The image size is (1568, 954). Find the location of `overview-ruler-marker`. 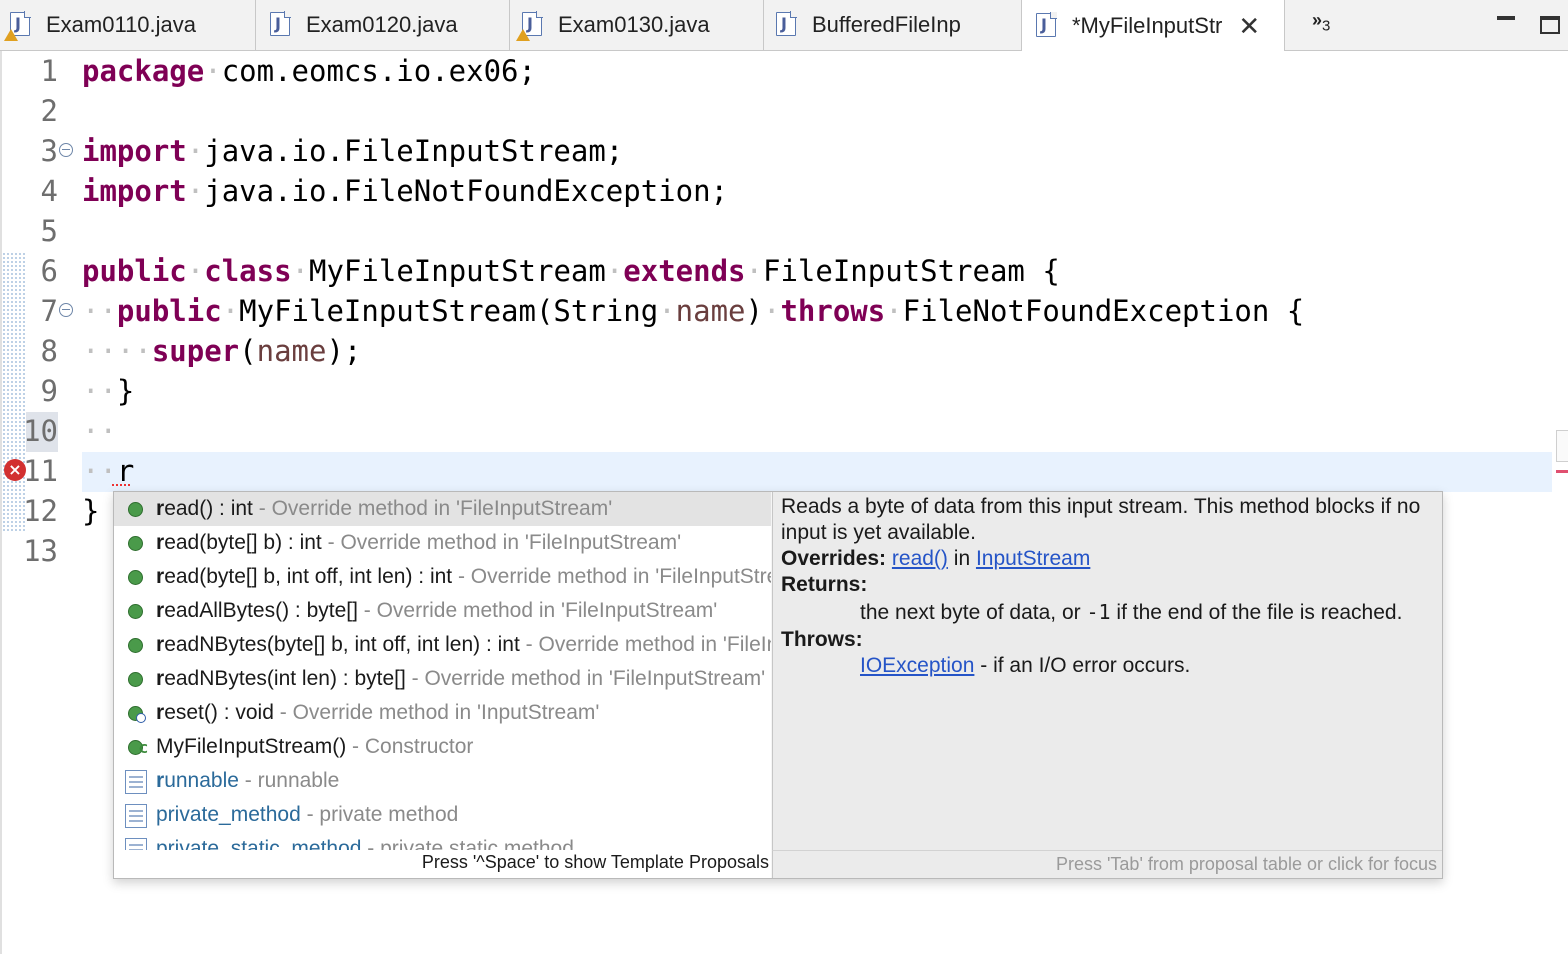

overview-ruler-marker is located at coordinates (1562, 446).